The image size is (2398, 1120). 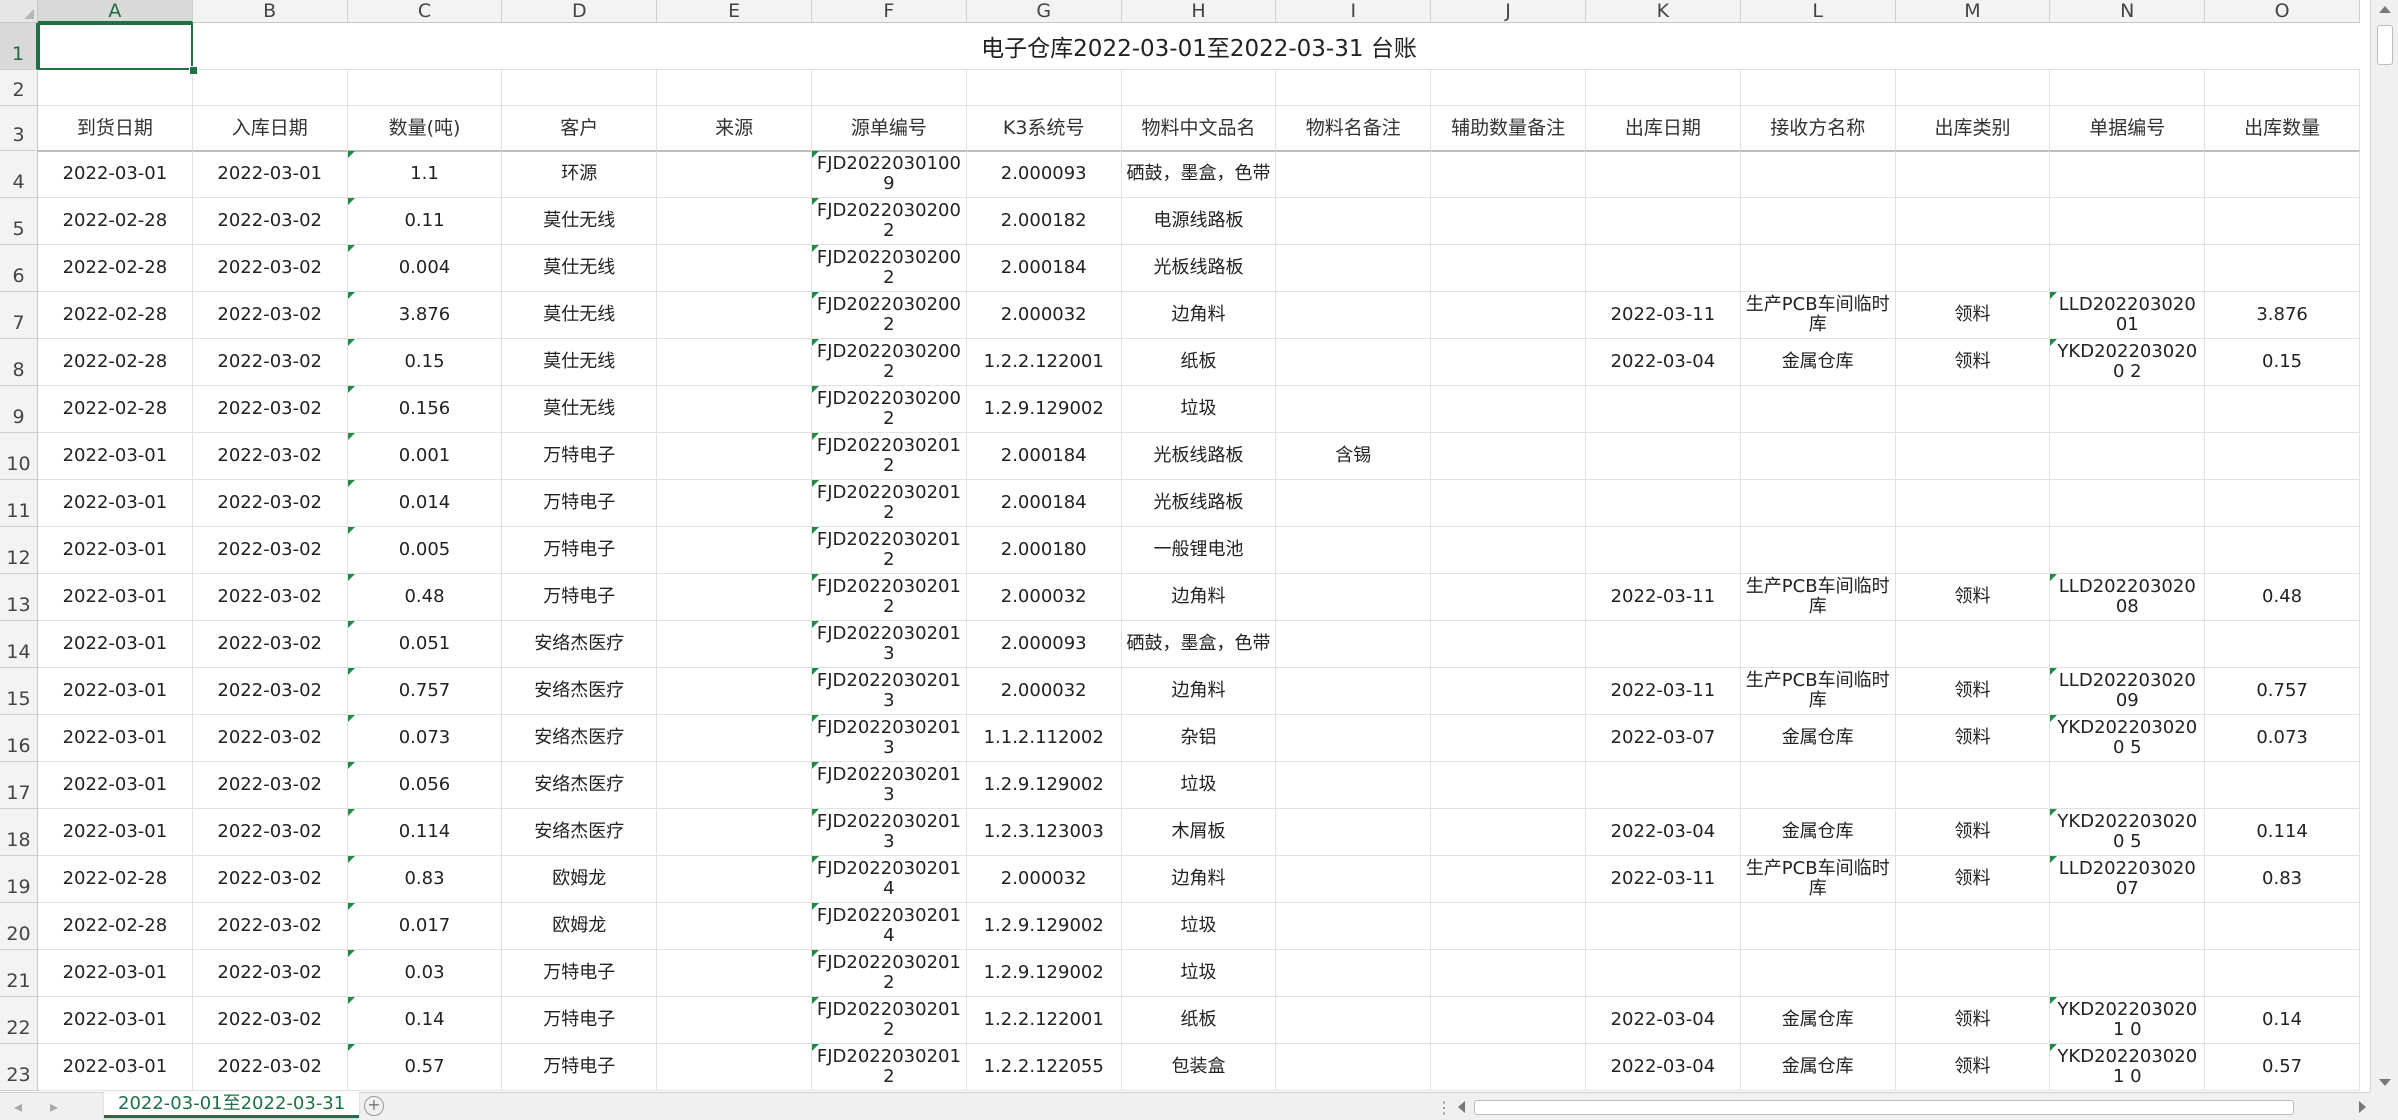 What do you see at coordinates (889, 879) in the screenshot?
I see `table-cell: FJD20220302014` at bounding box center [889, 879].